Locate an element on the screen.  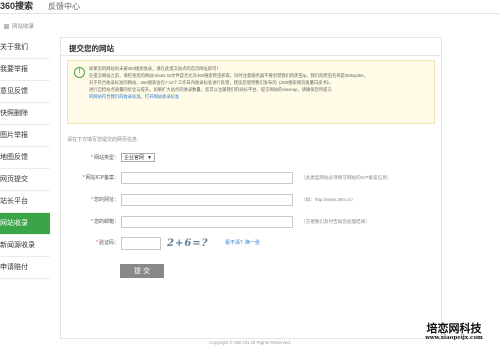
chevron-down-icon: ▼ is located at coordinates (149, 158).